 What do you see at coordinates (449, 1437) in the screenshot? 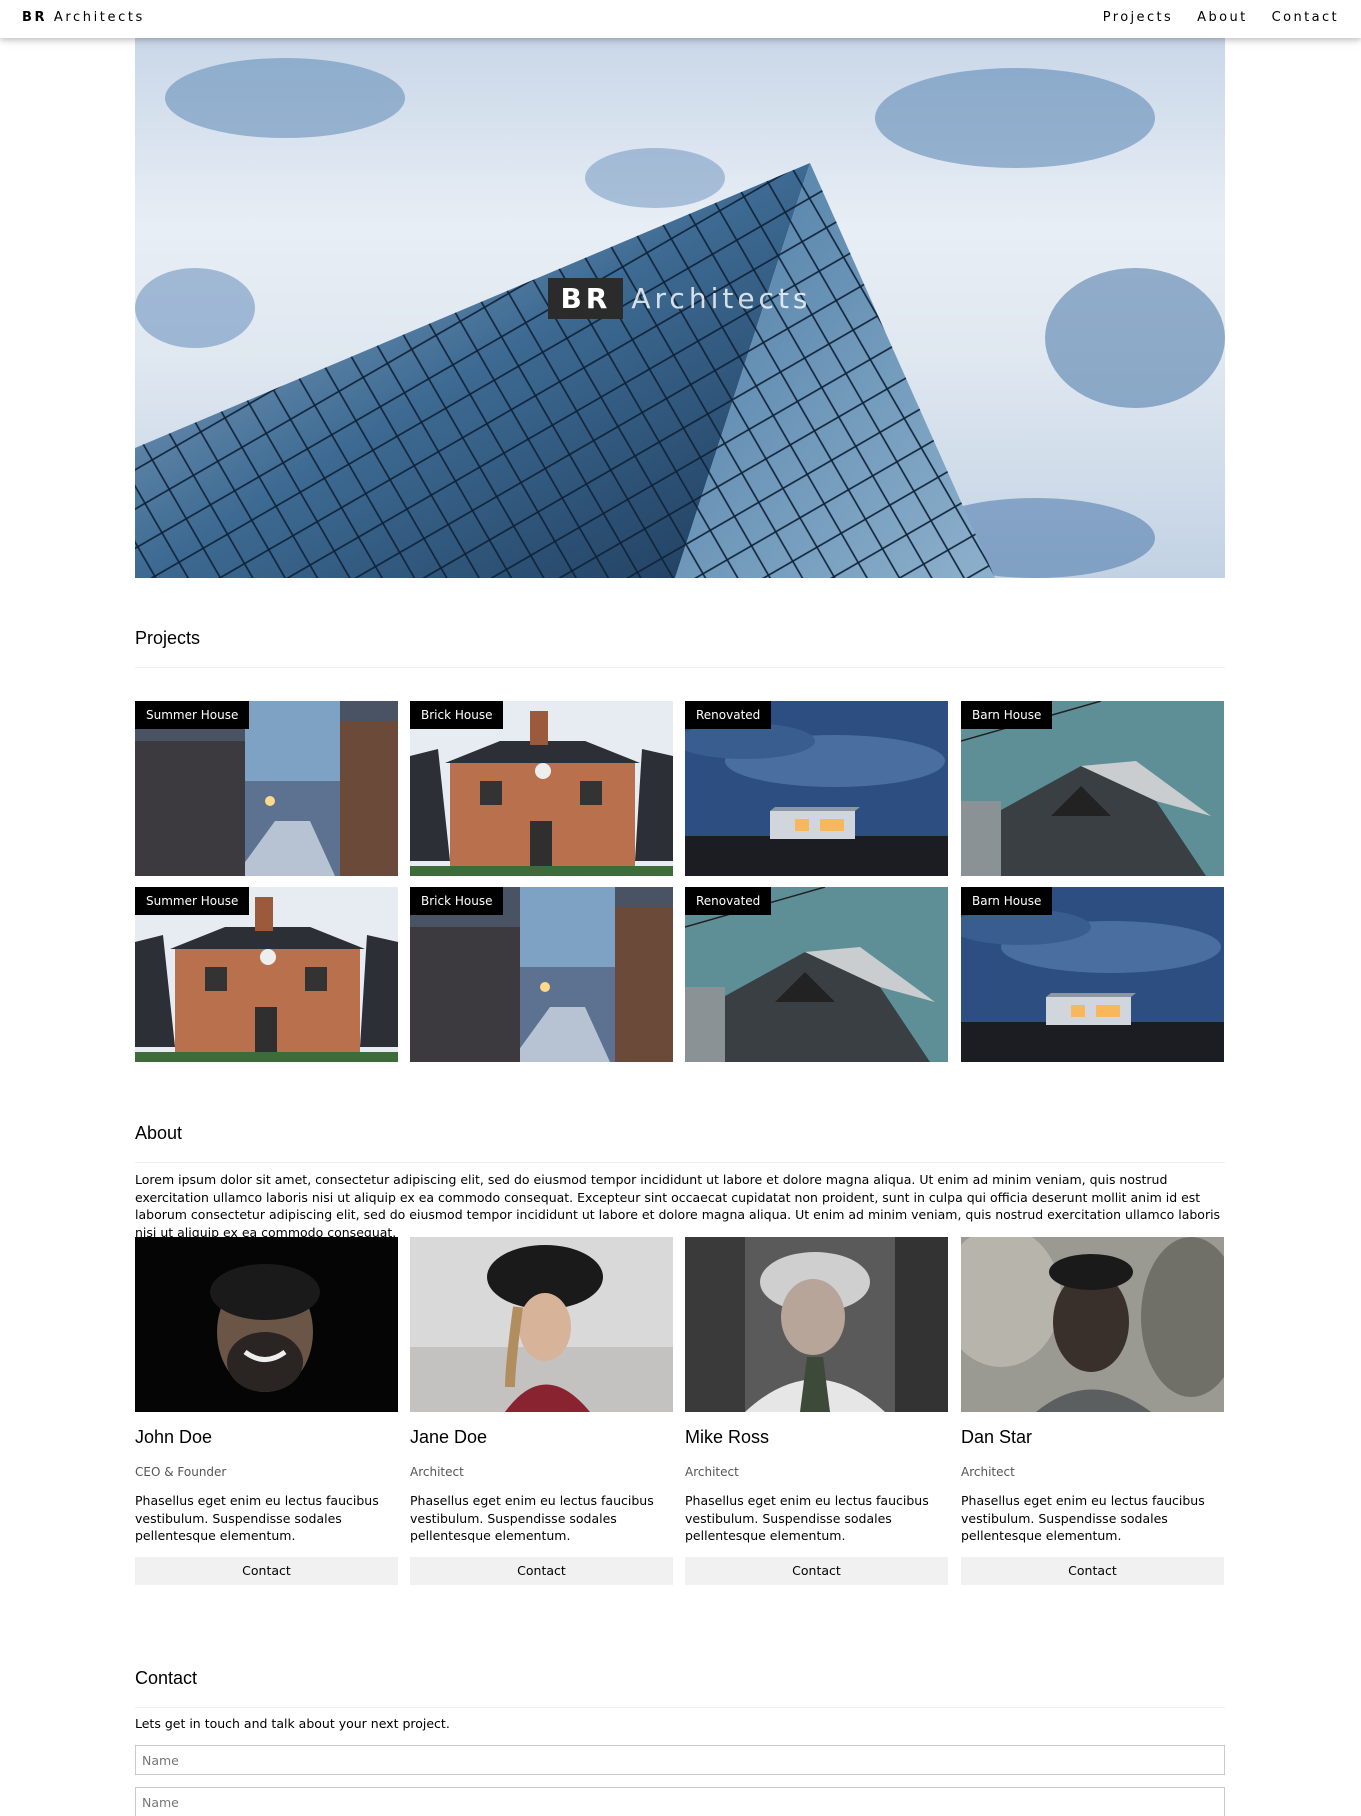
I see `team-name: Jane Doe` at bounding box center [449, 1437].